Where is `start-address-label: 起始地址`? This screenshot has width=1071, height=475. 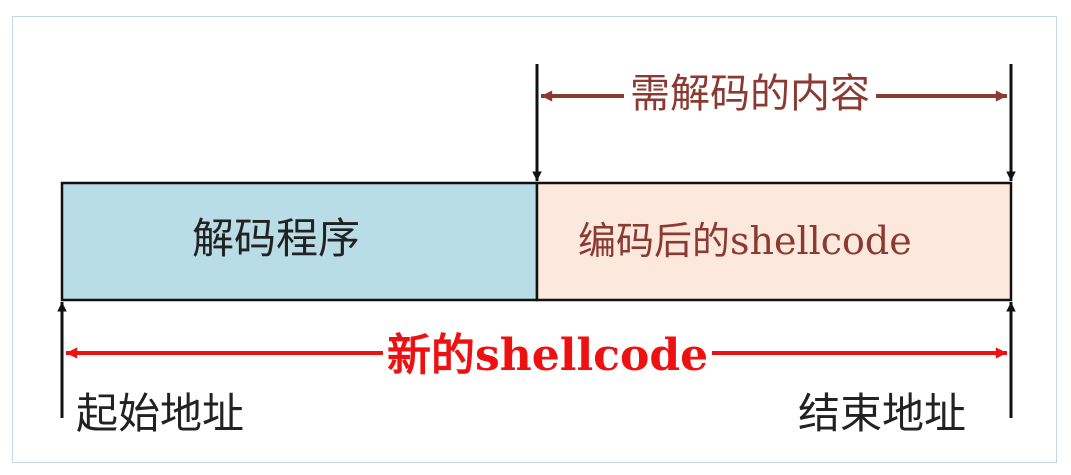
start-address-label: 起始地址 is located at coordinates (160, 413).